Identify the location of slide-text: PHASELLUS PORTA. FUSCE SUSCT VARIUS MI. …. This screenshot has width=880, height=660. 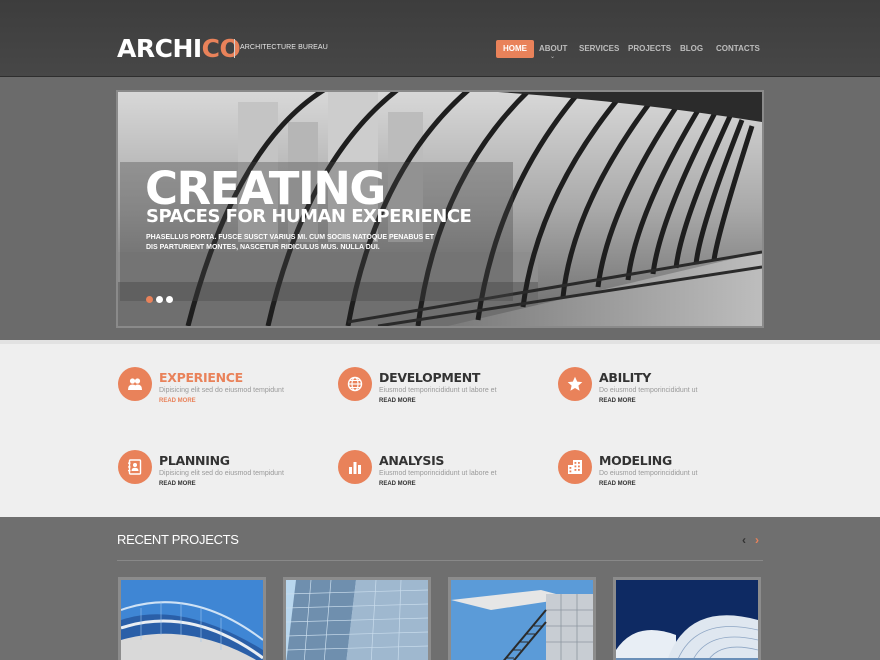
(290, 242).